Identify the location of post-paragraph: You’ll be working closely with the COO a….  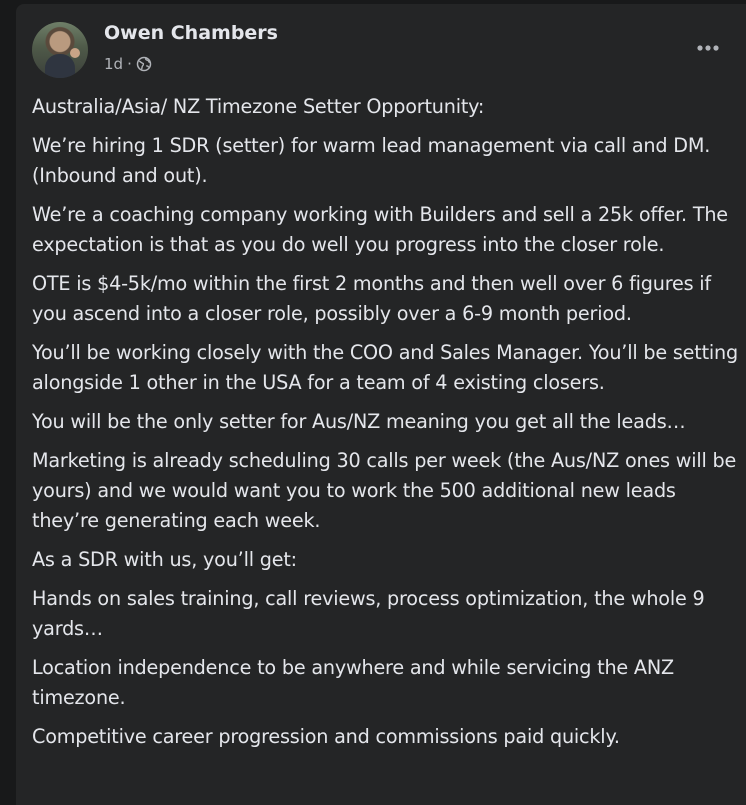
(385, 367).